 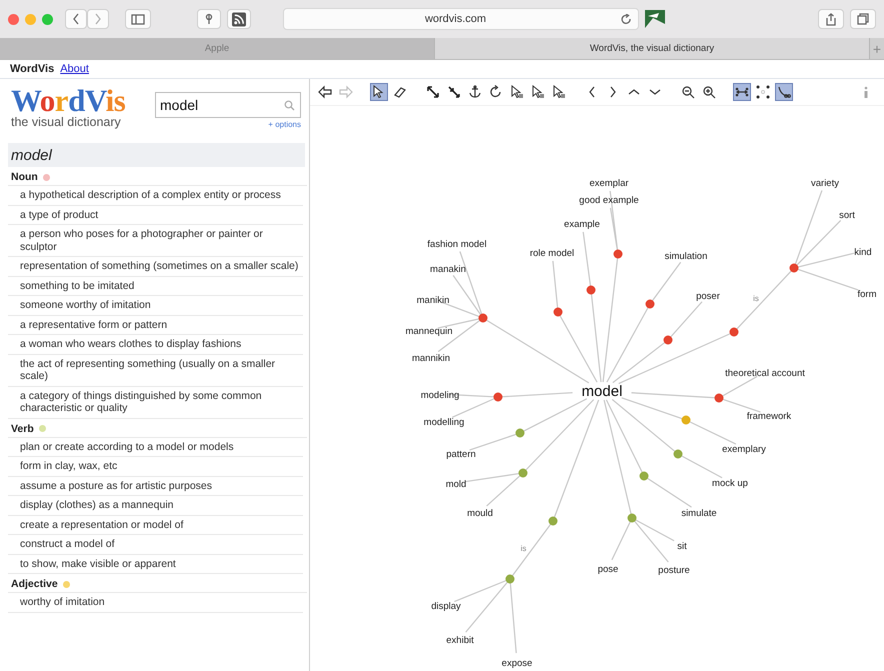 I want to click on definition-item: a hypothetical description of a complex entity or process, so click(x=155, y=196).